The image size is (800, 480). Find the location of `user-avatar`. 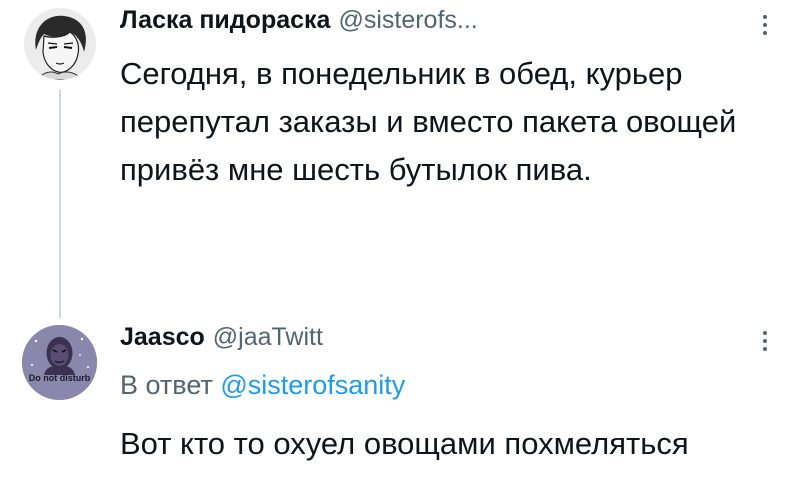

user-avatar is located at coordinates (60, 44).